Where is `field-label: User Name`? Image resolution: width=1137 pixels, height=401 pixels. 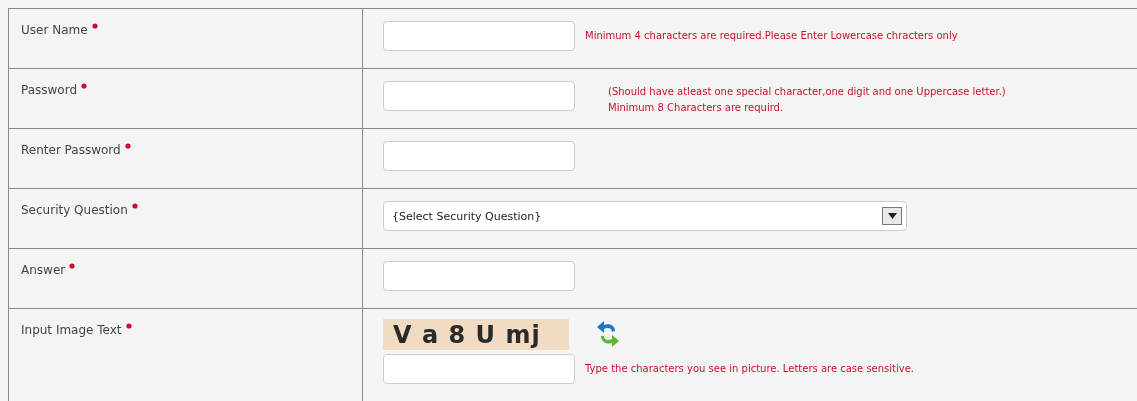 field-label: User Name is located at coordinates (54, 30).